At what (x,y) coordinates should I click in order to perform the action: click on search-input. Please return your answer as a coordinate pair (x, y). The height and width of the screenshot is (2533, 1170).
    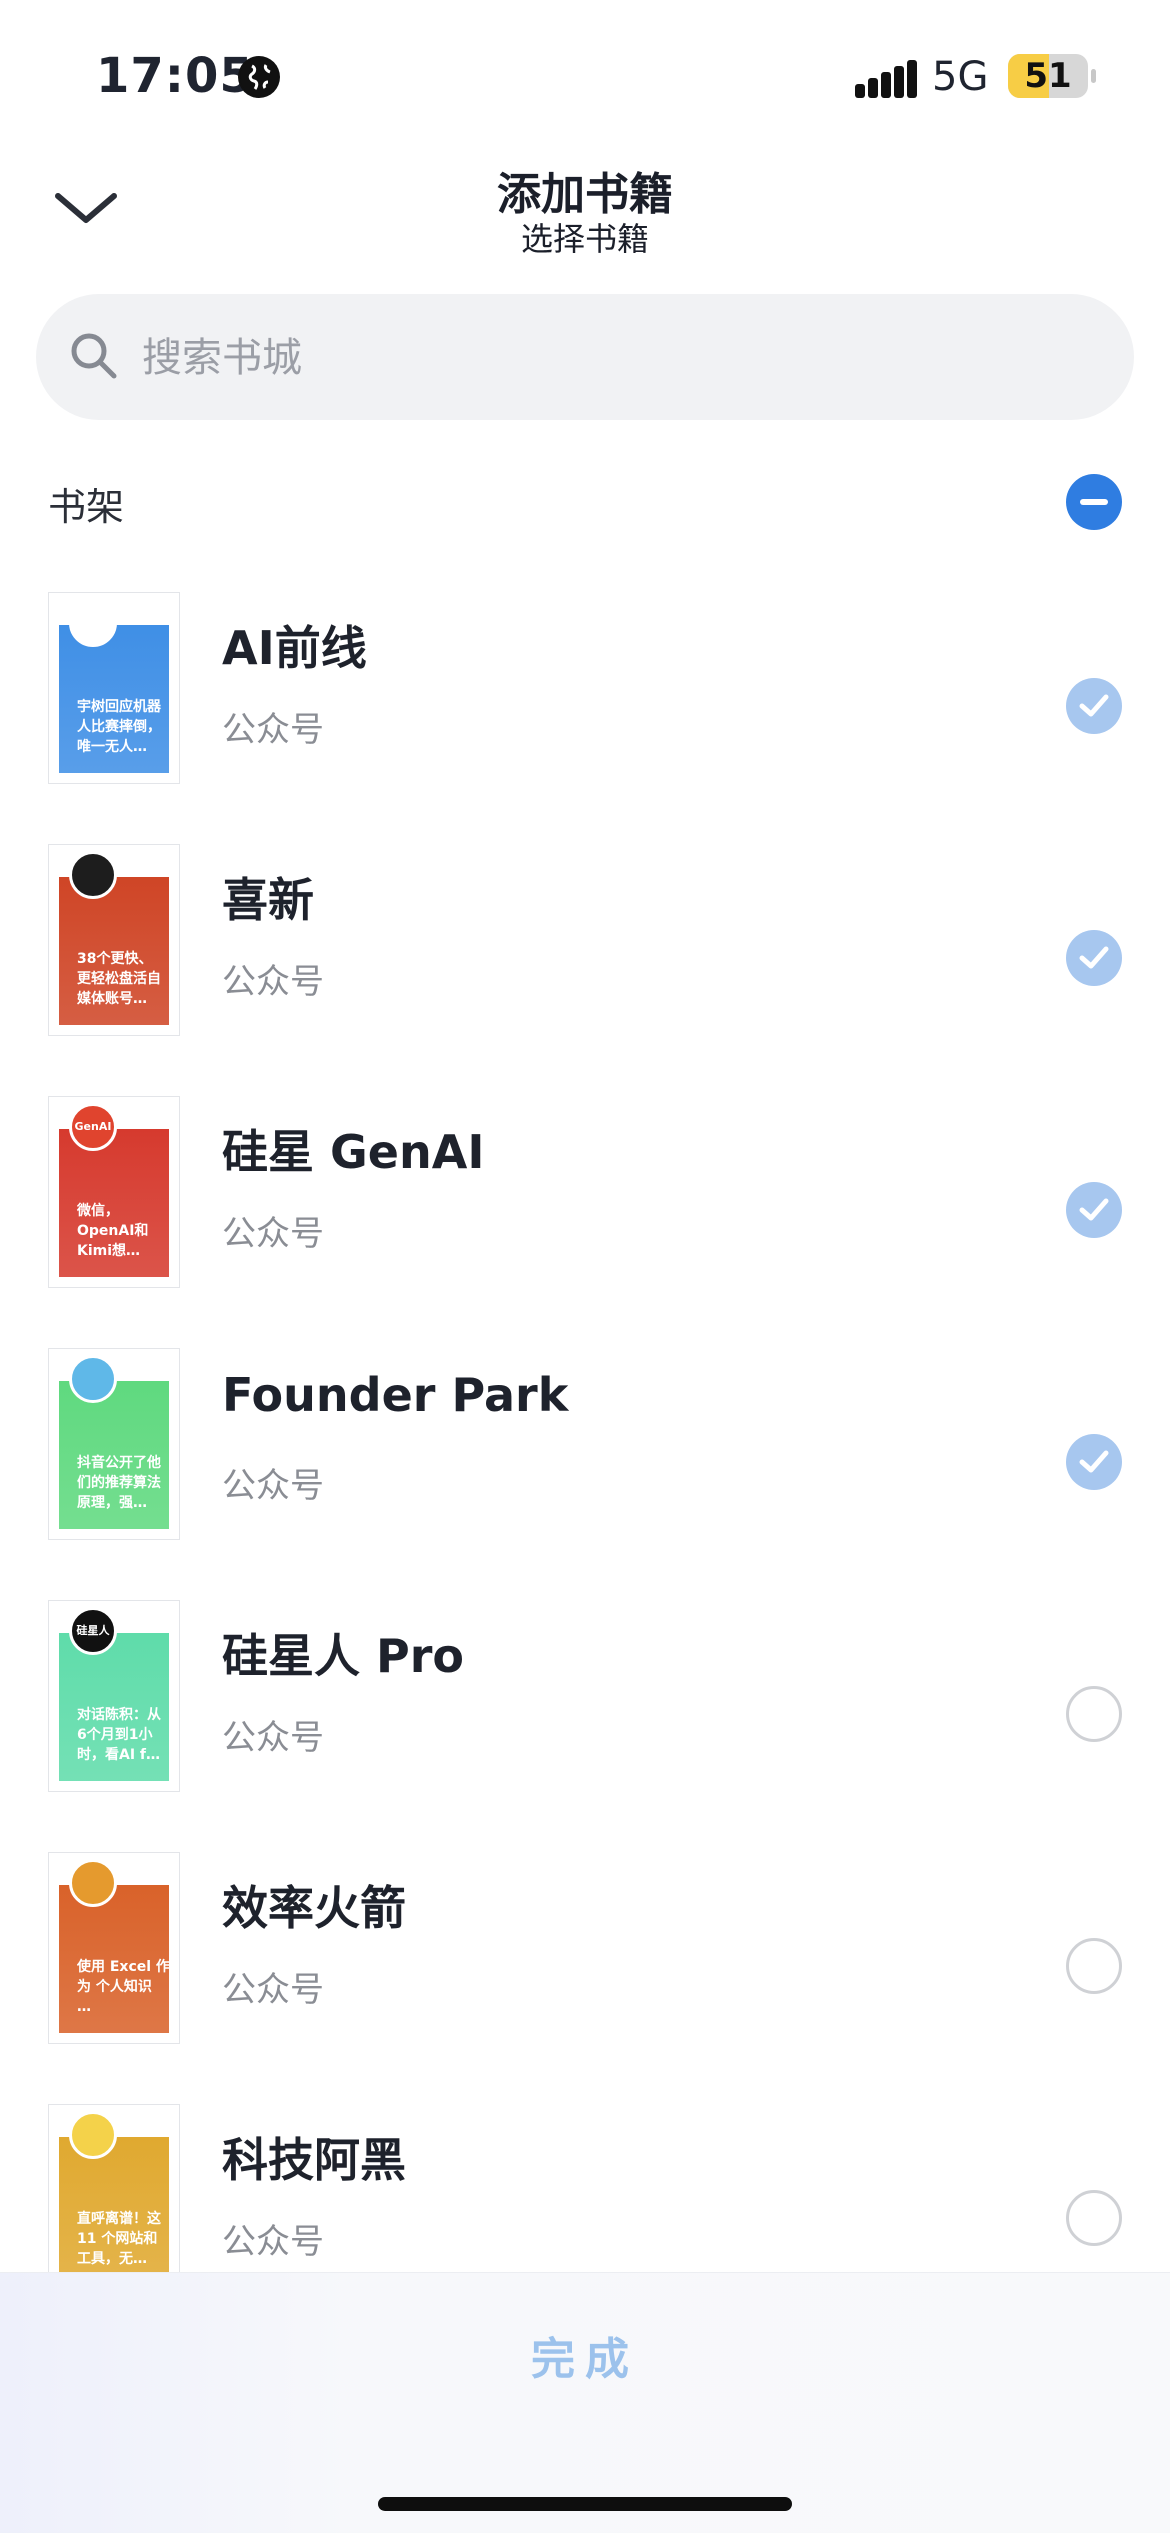
    Looking at the image, I should click on (592, 358).